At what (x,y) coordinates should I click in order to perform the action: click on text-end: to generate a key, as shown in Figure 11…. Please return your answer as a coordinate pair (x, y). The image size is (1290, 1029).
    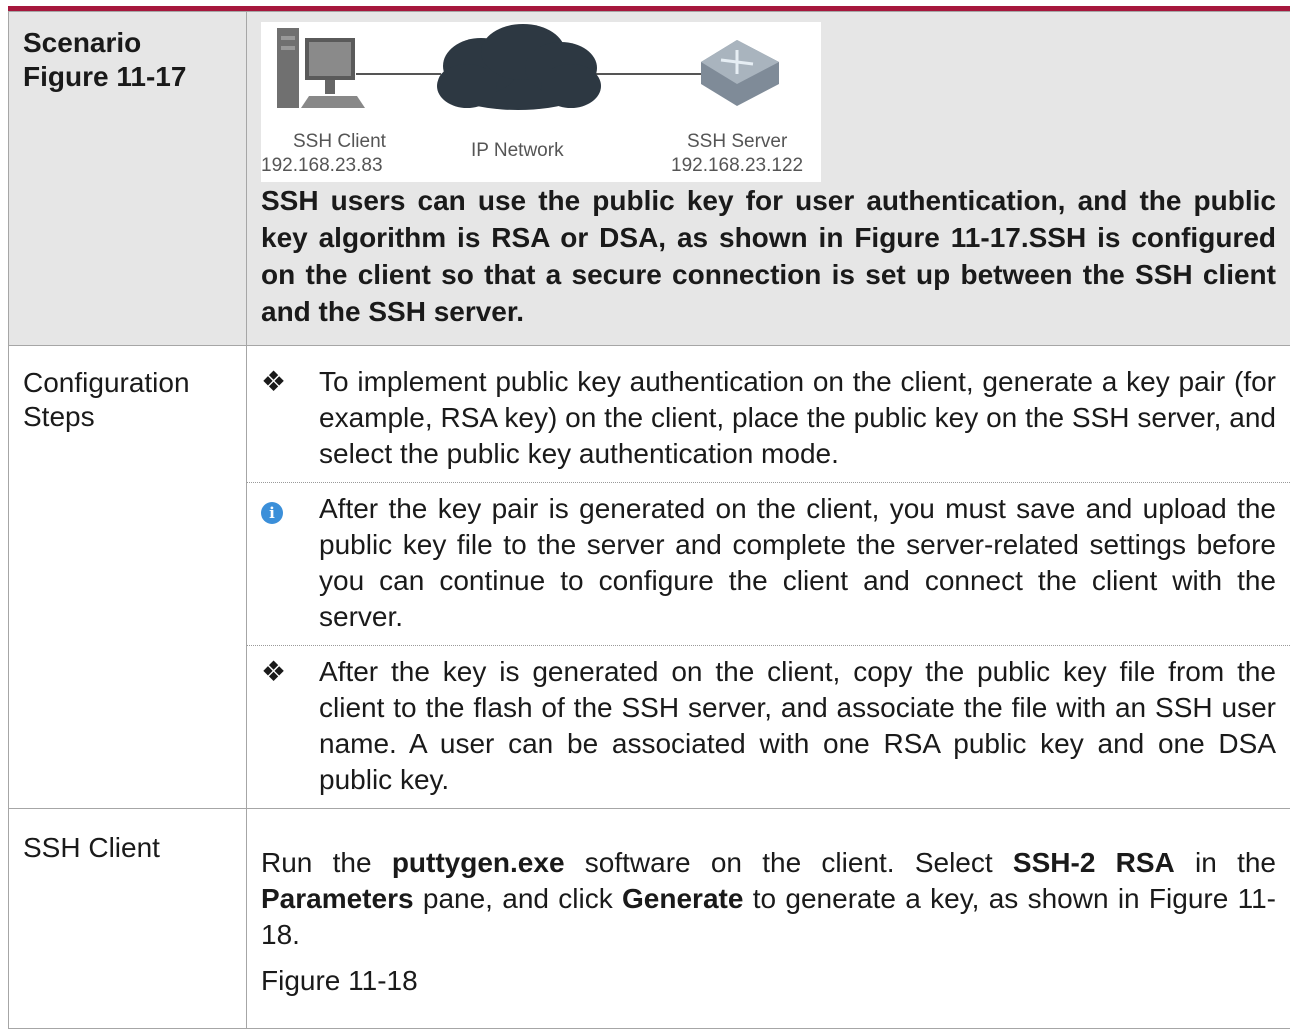
    Looking at the image, I should click on (768, 916).